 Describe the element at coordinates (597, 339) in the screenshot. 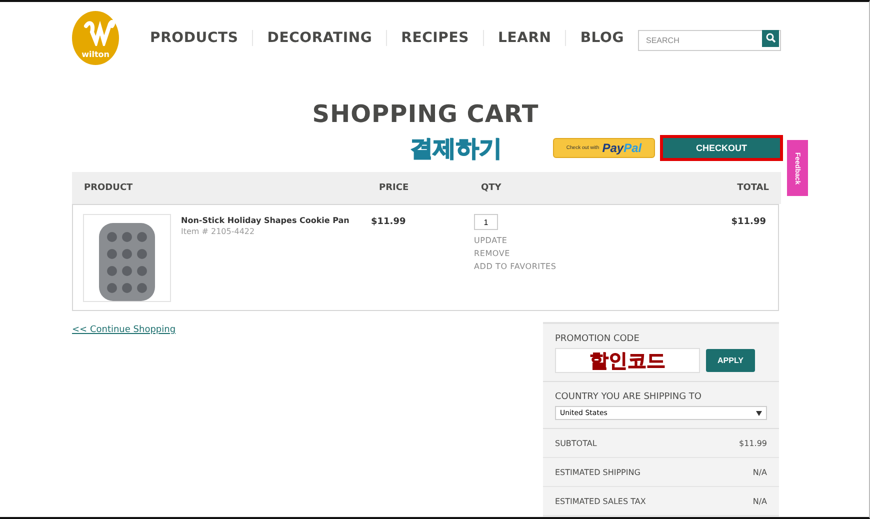

I see `promo-label: PROMOTION CODE` at that location.